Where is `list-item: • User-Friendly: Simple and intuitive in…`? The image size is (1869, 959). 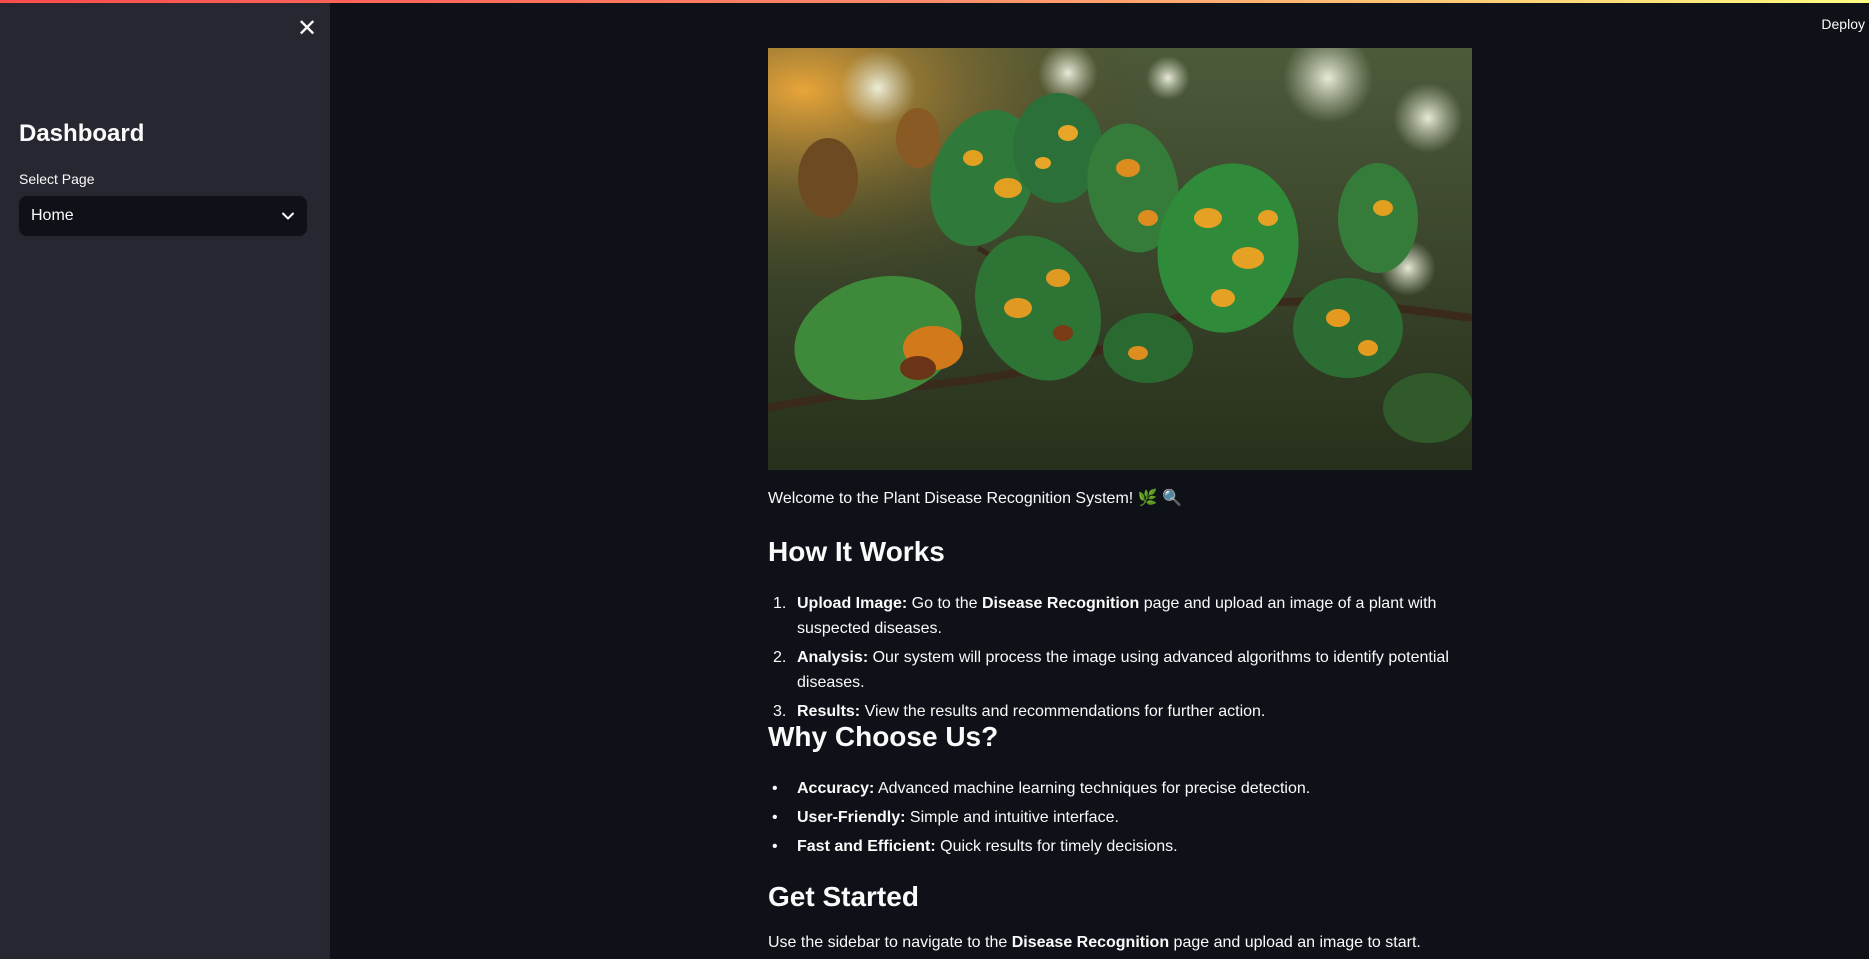 list-item: • User-Friendly: Simple and intuitive in… is located at coordinates (945, 817).